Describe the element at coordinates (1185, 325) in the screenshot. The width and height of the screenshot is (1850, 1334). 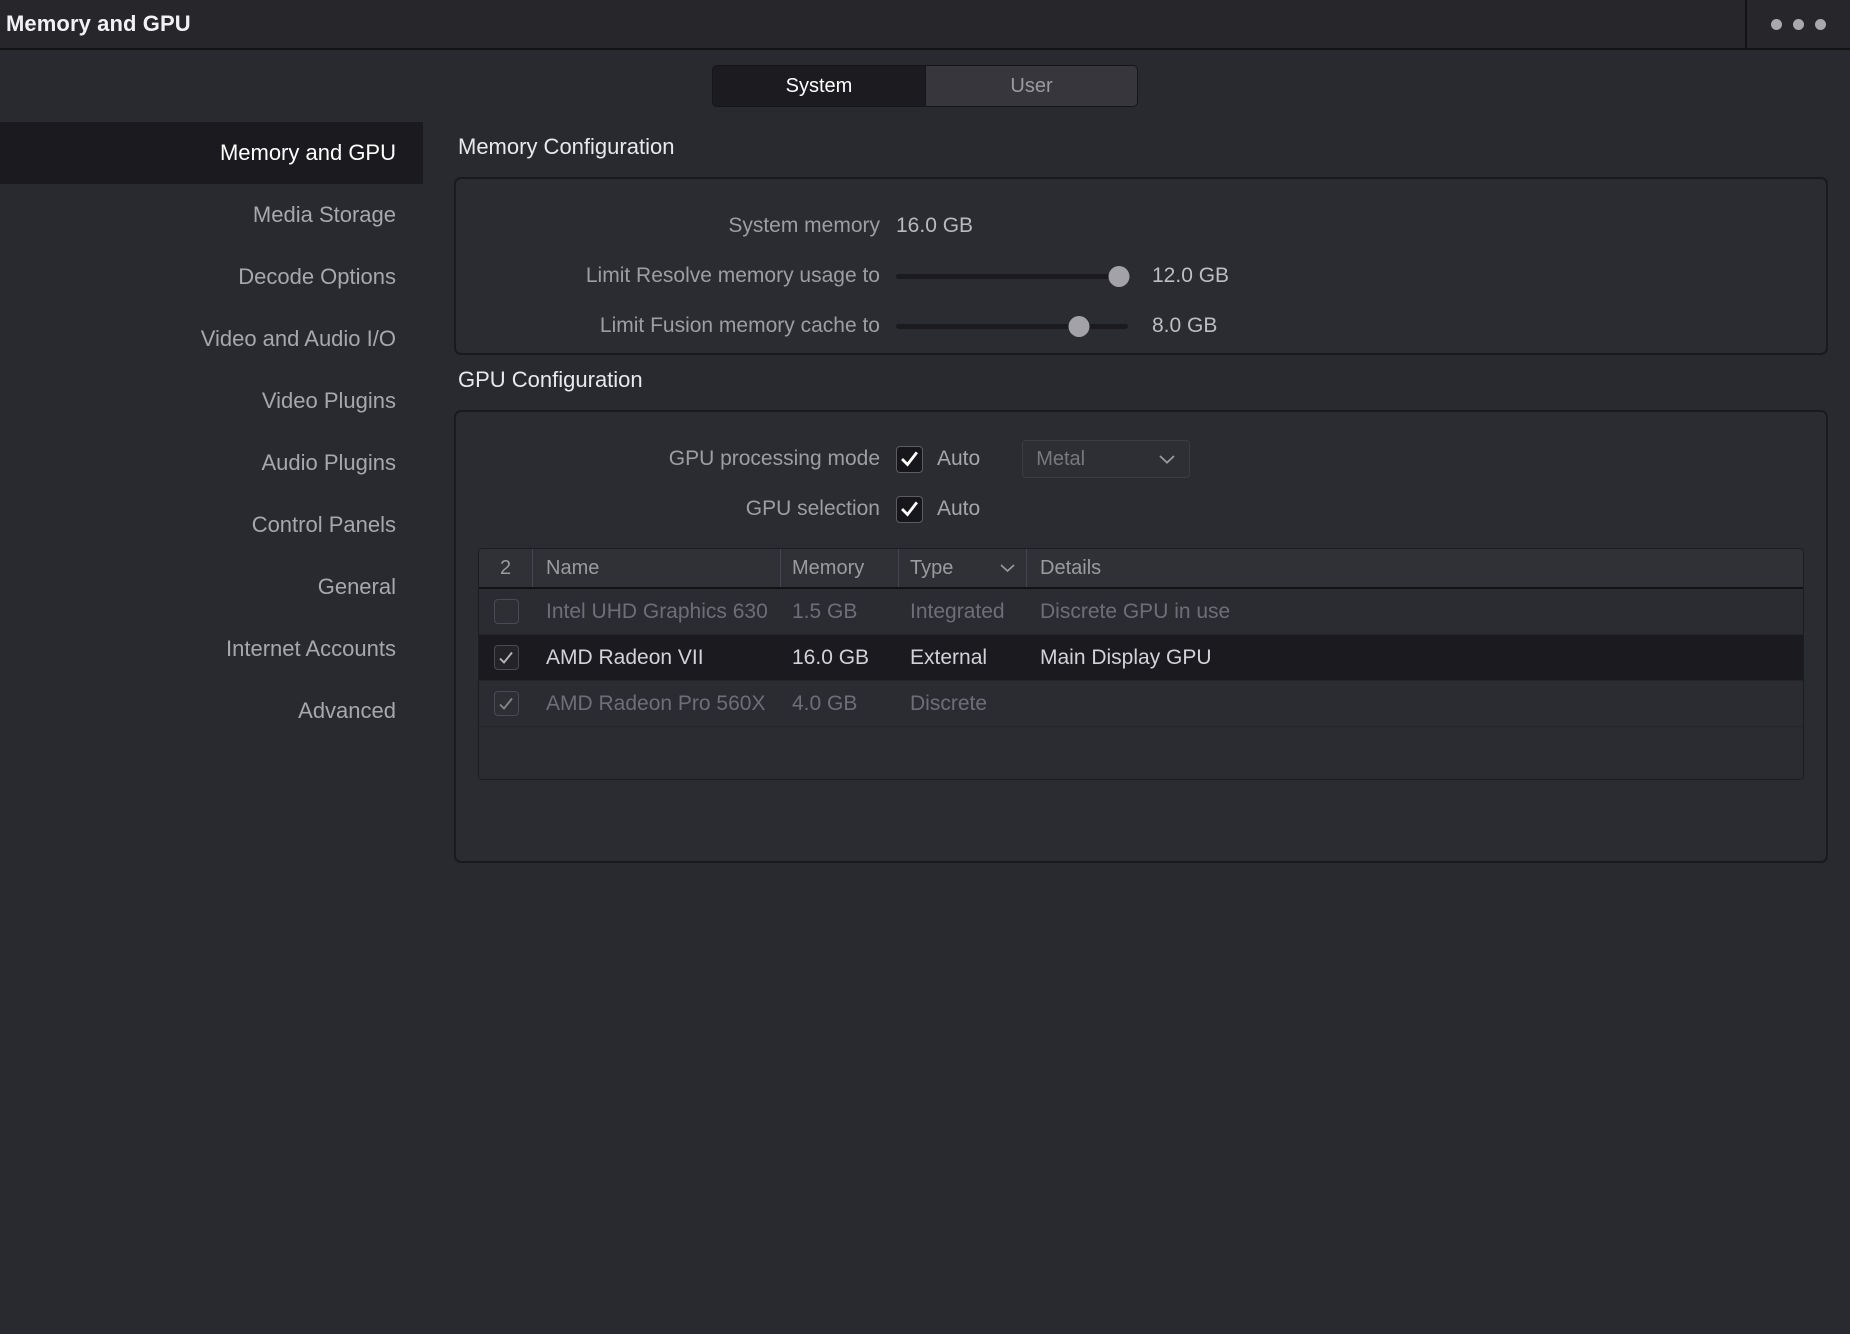
I see `limit-fusion-cache-value: 8.0 GB` at that location.